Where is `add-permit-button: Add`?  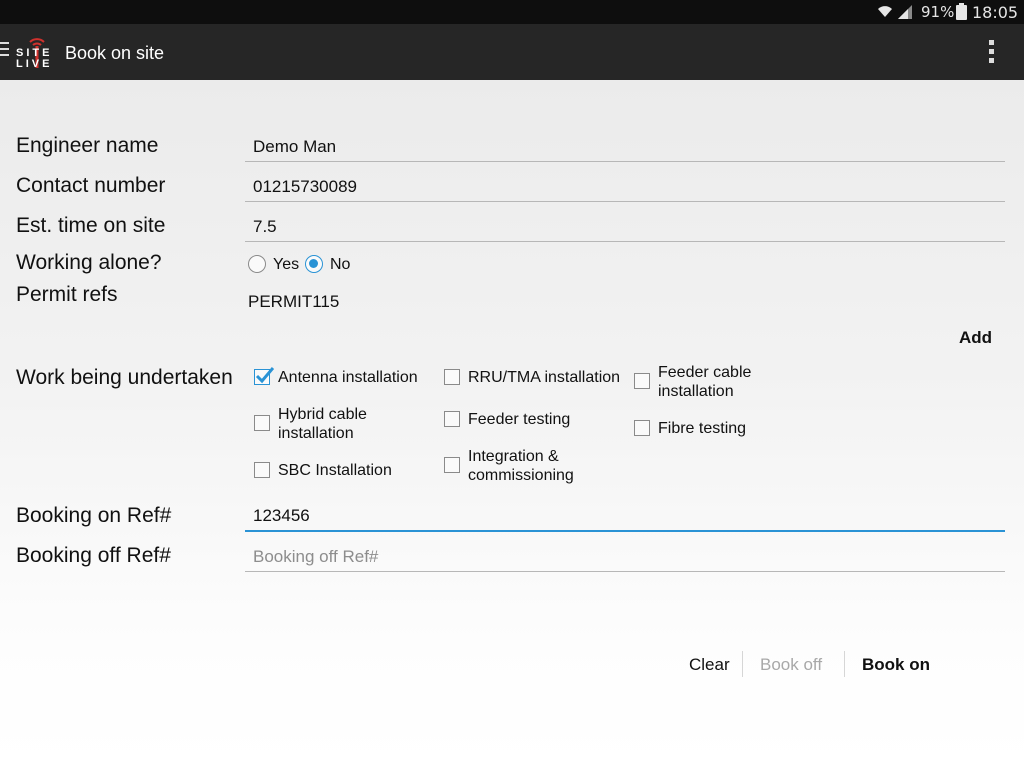 add-permit-button: Add is located at coordinates (975, 338).